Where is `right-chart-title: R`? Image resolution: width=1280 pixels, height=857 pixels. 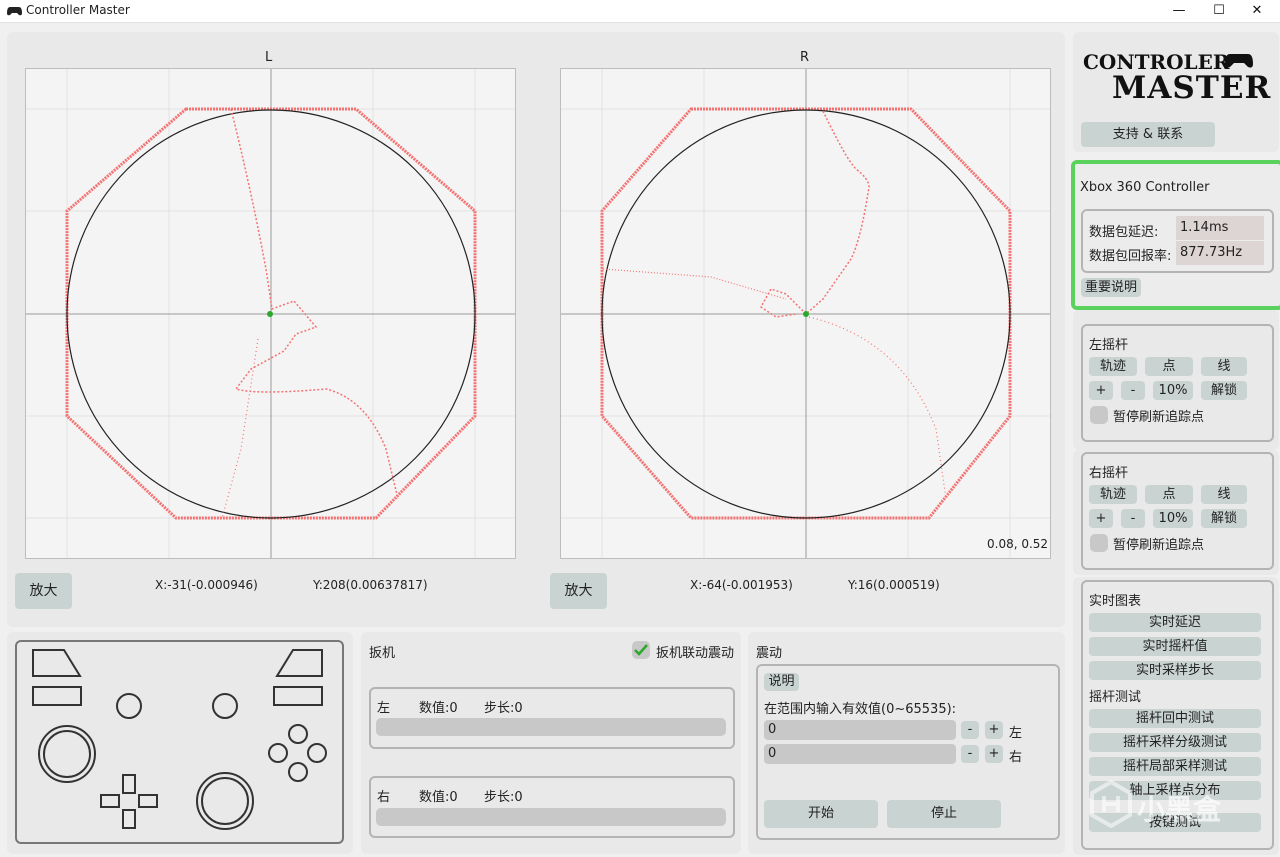
right-chart-title: R is located at coordinates (805, 57).